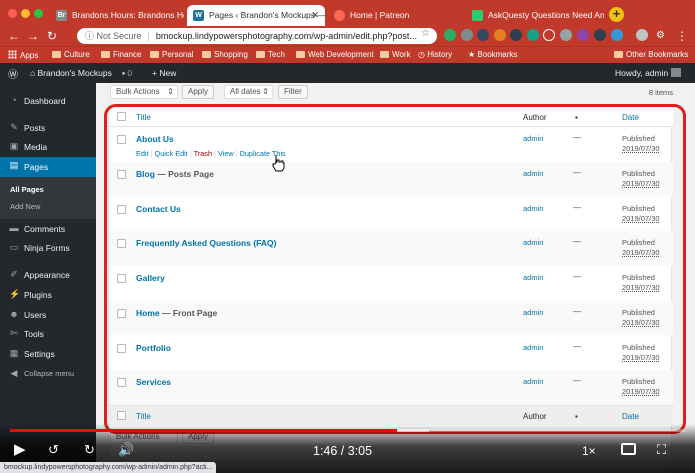 The image size is (695, 473). Describe the element at coordinates (48, 167) in the screenshot. I see `sidebar-item-pages: ▤ Pages` at that location.